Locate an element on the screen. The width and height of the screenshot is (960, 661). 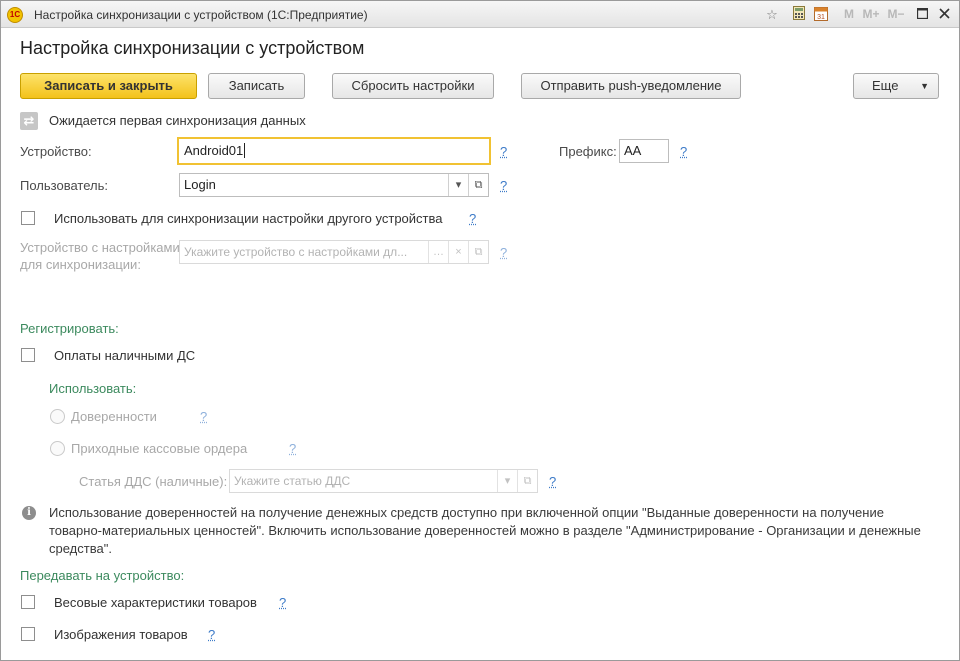
use-other-device-checkbox is located at coordinates (28, 218).